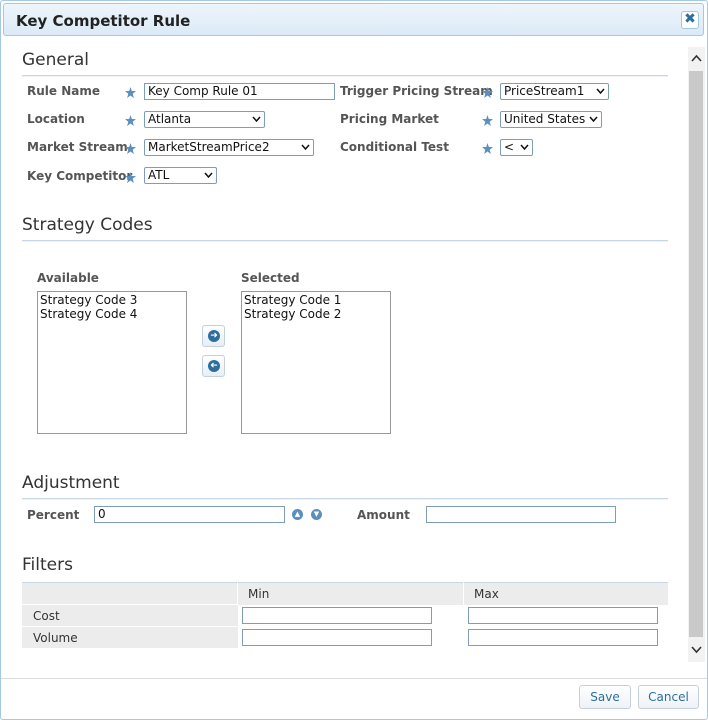 The image size is (708, 720). I want to click on cost-min-input, so click(336, 615).